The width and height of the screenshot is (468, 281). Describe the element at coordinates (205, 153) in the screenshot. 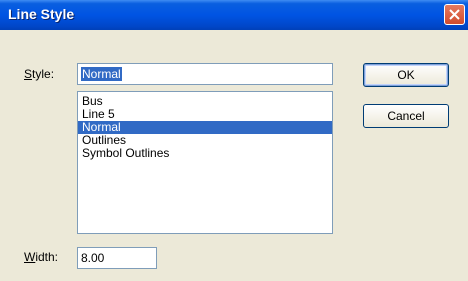

I see `list-item: Symbol Outlines` at that location.